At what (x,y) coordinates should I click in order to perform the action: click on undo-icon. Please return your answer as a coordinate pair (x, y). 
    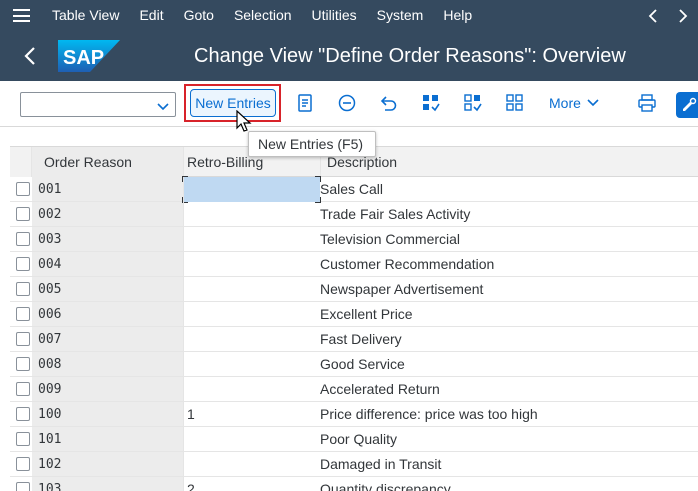
    Looking at the image, I should click on (389, 103).